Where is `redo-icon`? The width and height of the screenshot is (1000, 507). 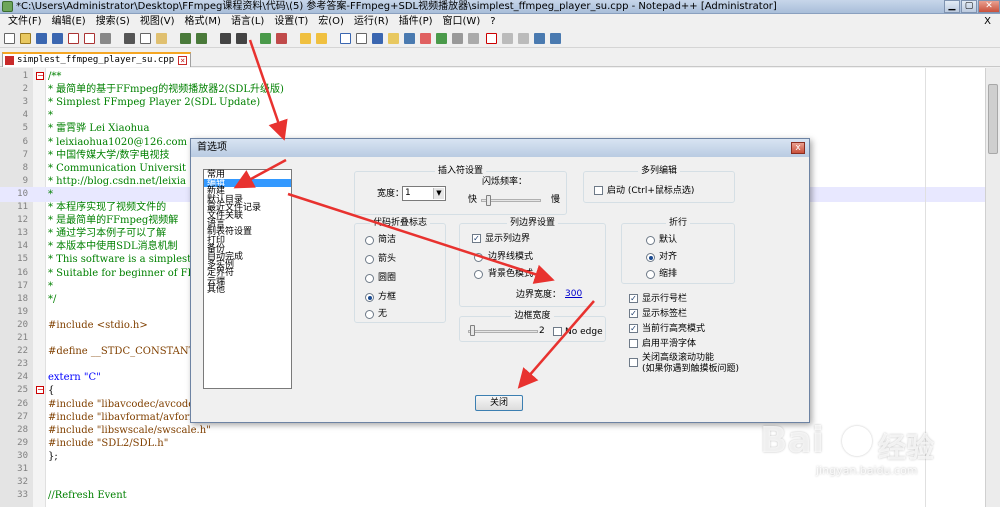 redo-icon is located at coordinates (201, 38).